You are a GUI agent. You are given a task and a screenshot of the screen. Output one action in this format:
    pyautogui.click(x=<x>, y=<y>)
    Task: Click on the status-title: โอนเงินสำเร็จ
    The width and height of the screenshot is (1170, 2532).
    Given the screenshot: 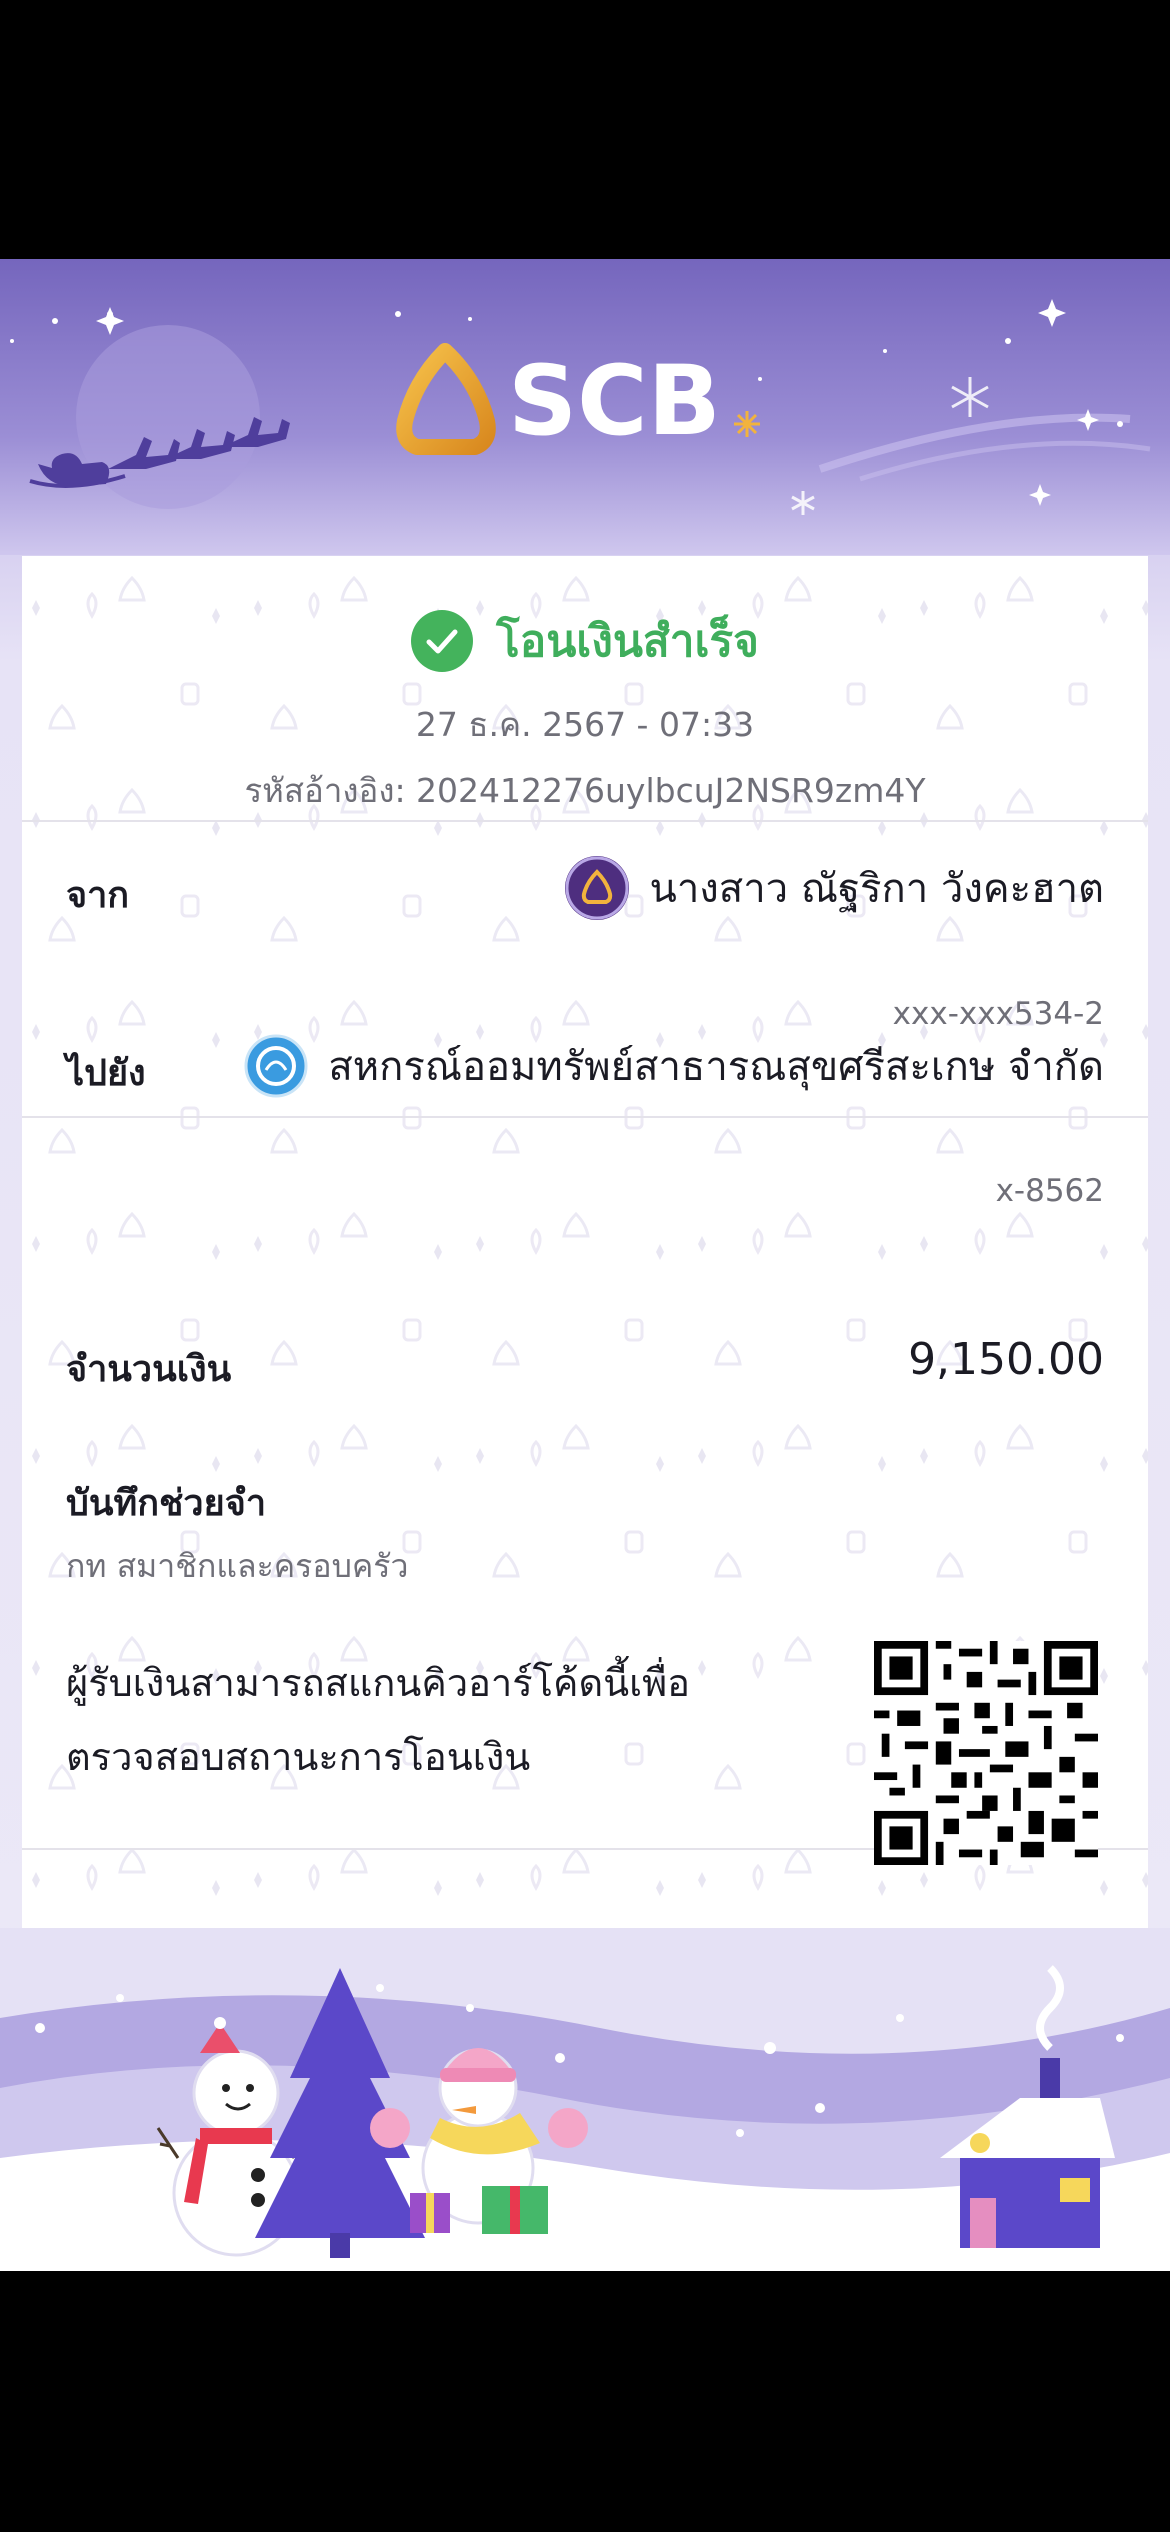 What is the action you would take?
    pyautogui.click(x=627, y=641)
    